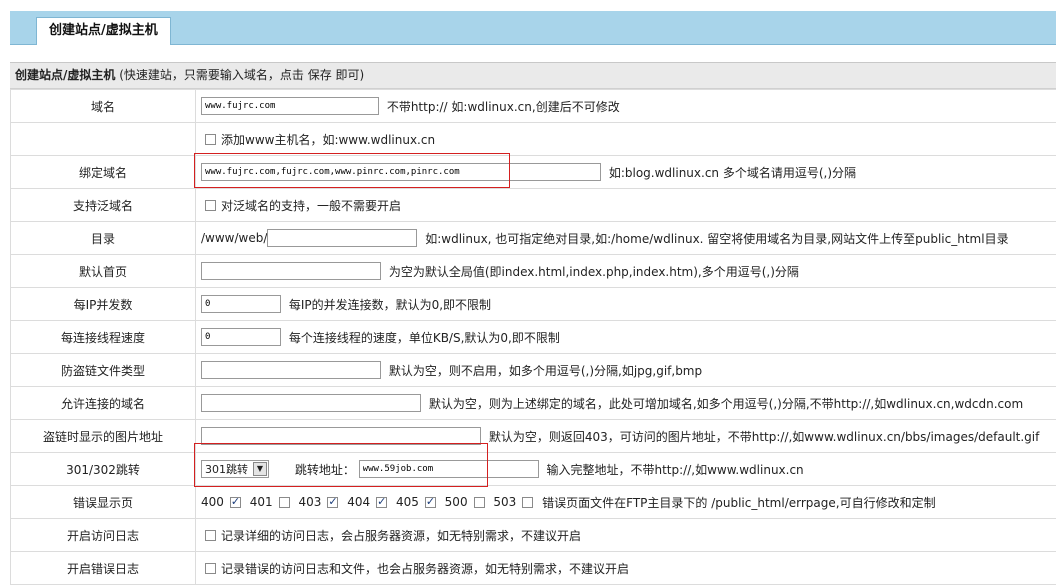 The width and height of the screenshot is (1056, 585). I want to click on error-401-checkbox, so click(284, 502).